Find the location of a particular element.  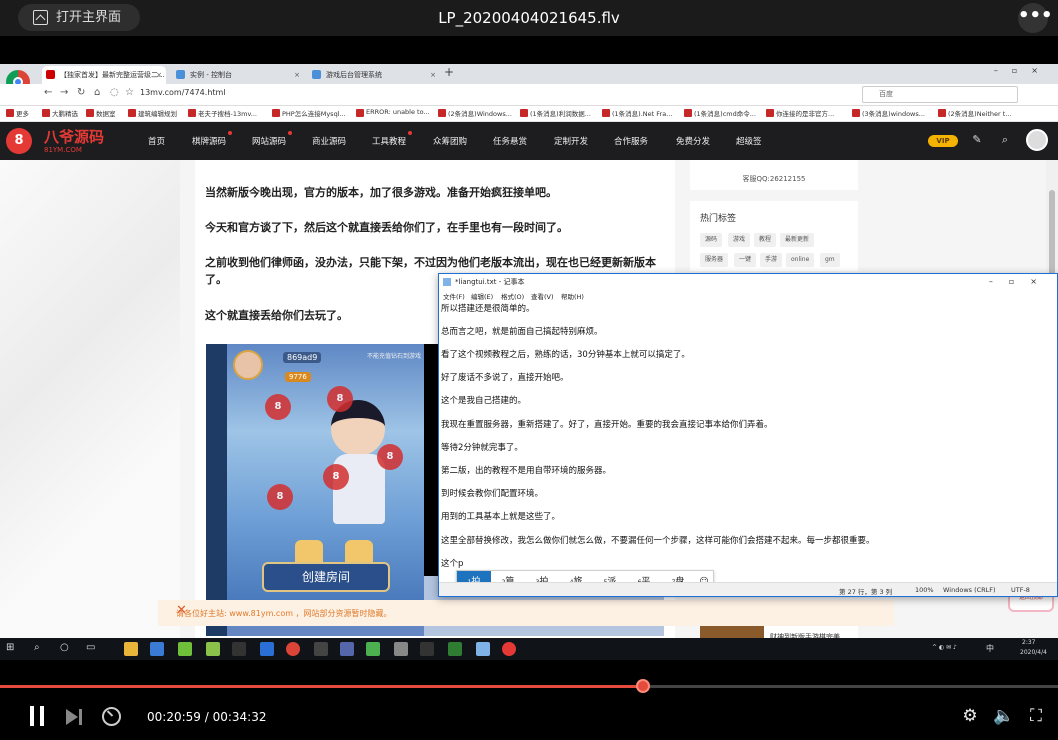

menu-format: 格式(O) is located at coordinates (512, 296).